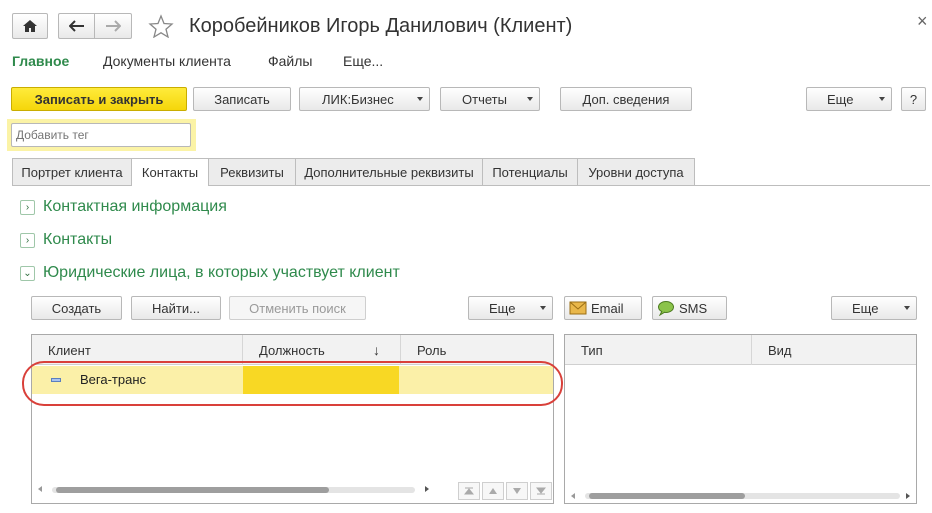 Image resolution: width=932 pixels, height=513 pixels. I want to click on column-kind-label: Вид, so click(780, 350).